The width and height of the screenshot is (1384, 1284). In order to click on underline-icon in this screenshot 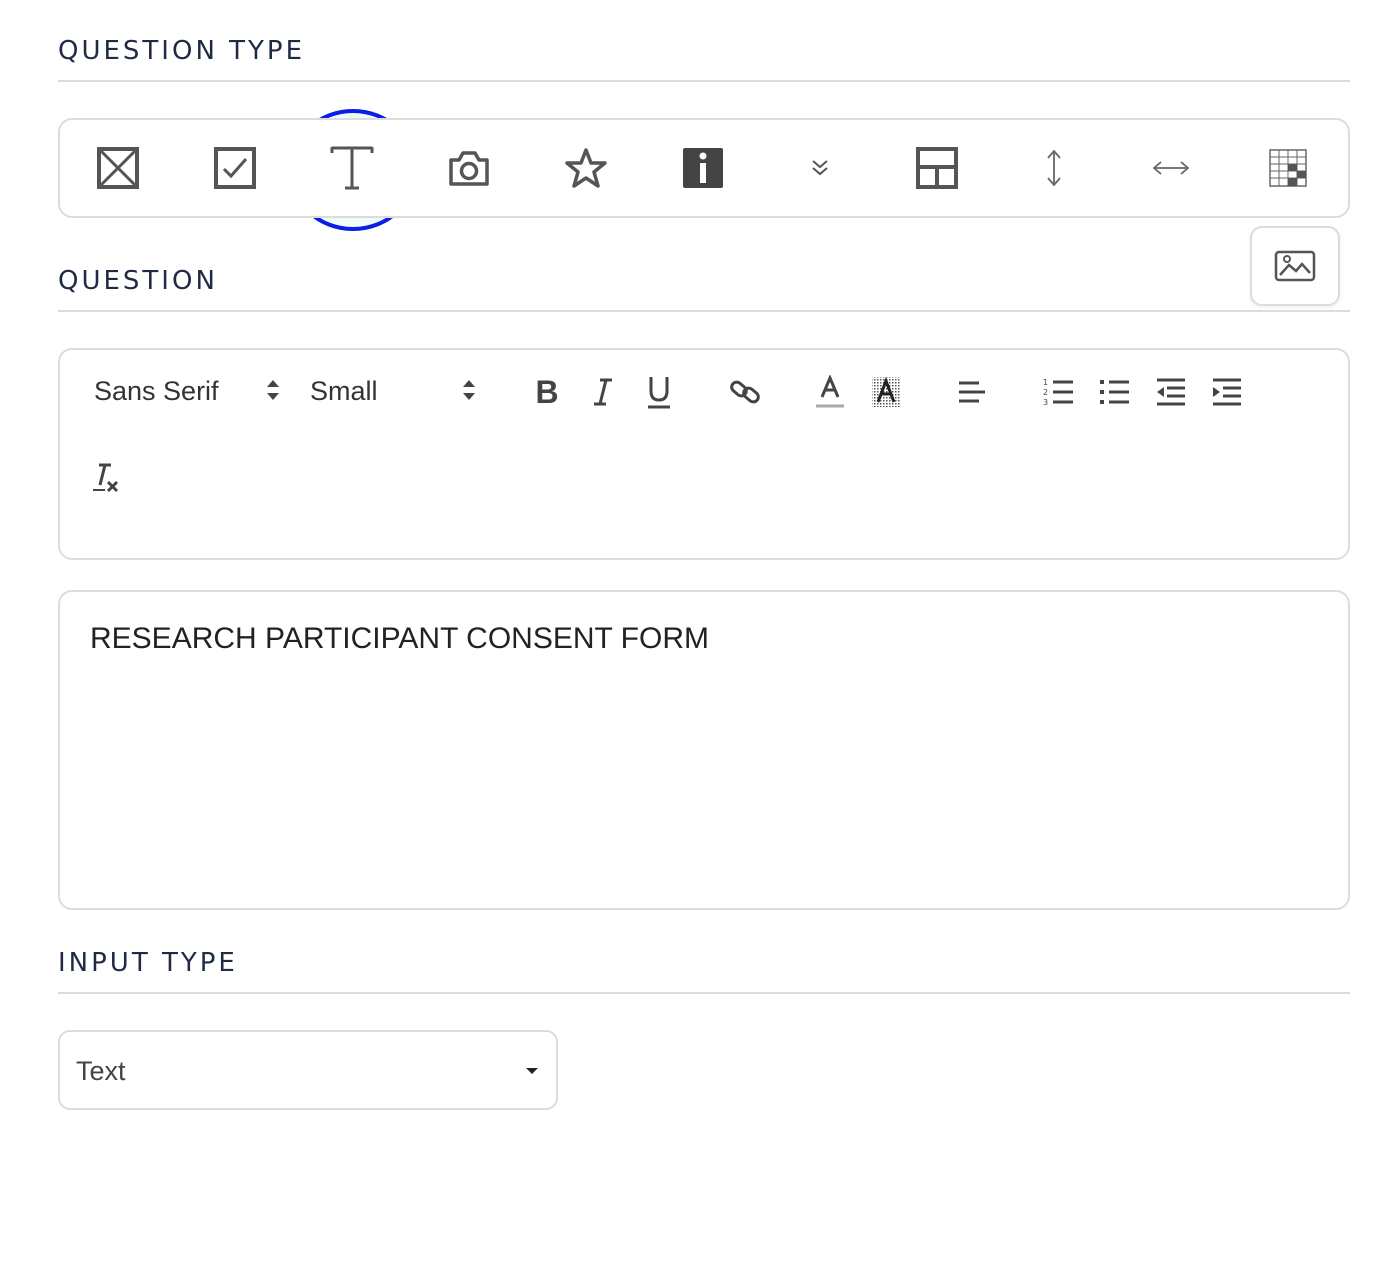, I will do `click(659, 392)`.